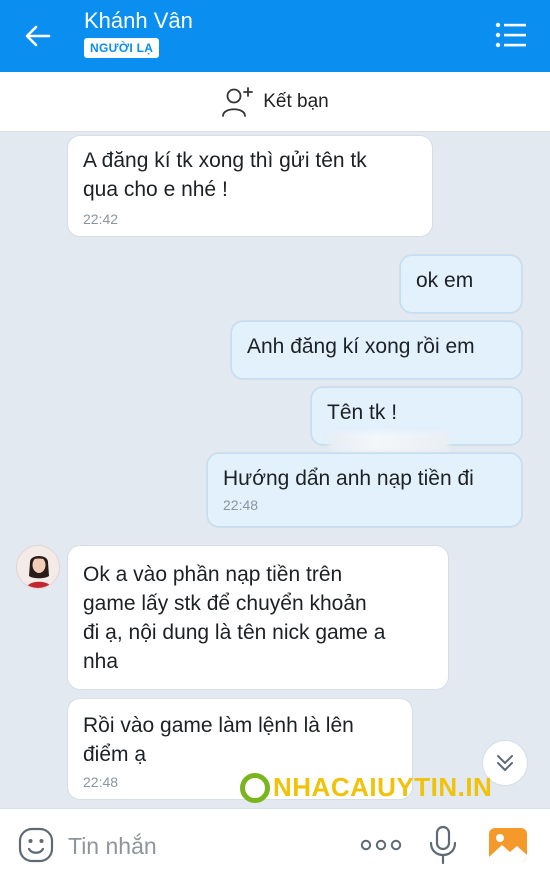  I want to click on emoji-button, so click(36, 845).